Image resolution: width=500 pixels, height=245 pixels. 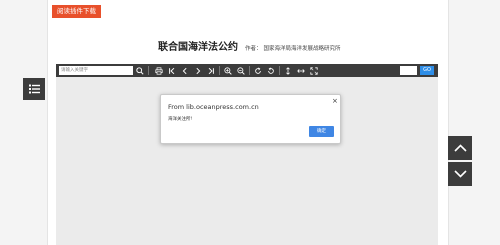 What do you see at coordinates (302, 49) in the screenshot?
I see `author-name: 国家海洋局海洋发展战略研究所` at bounding box center [302, 49].